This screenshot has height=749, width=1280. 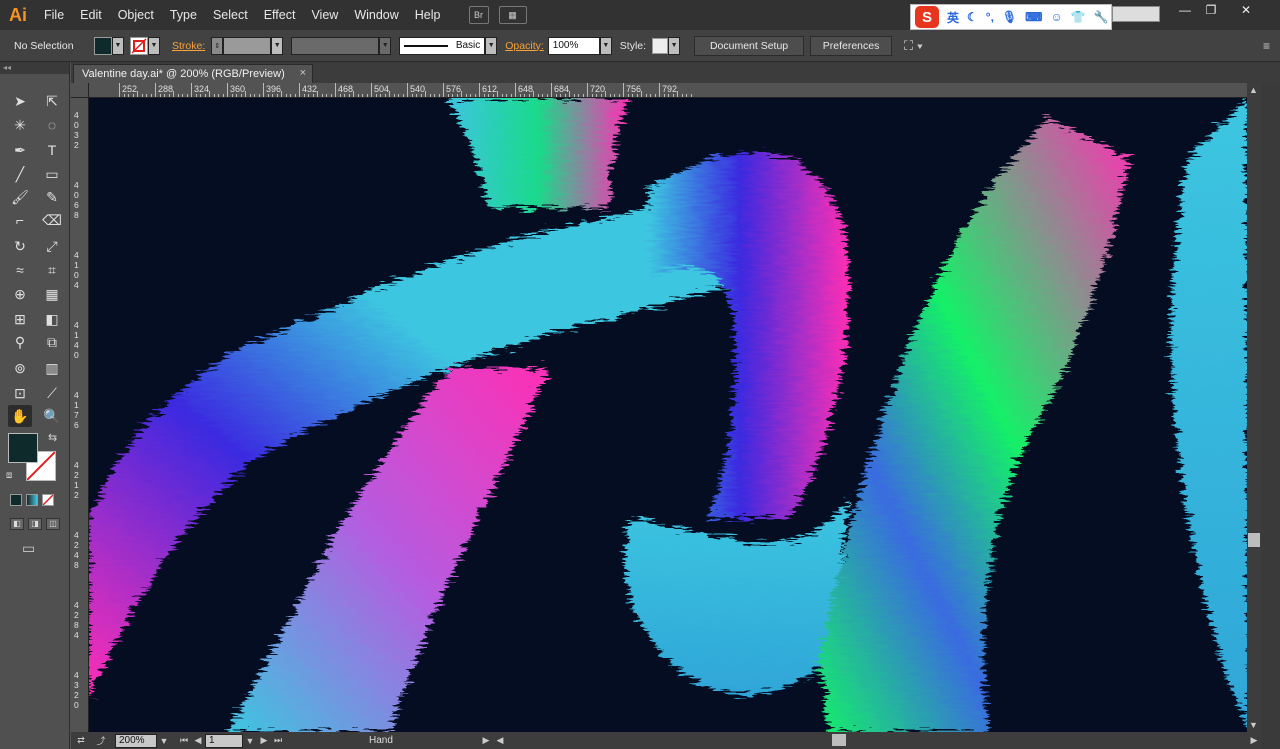 I want to click on selection-tool-icon: ➤, so click(x=20, y=101).